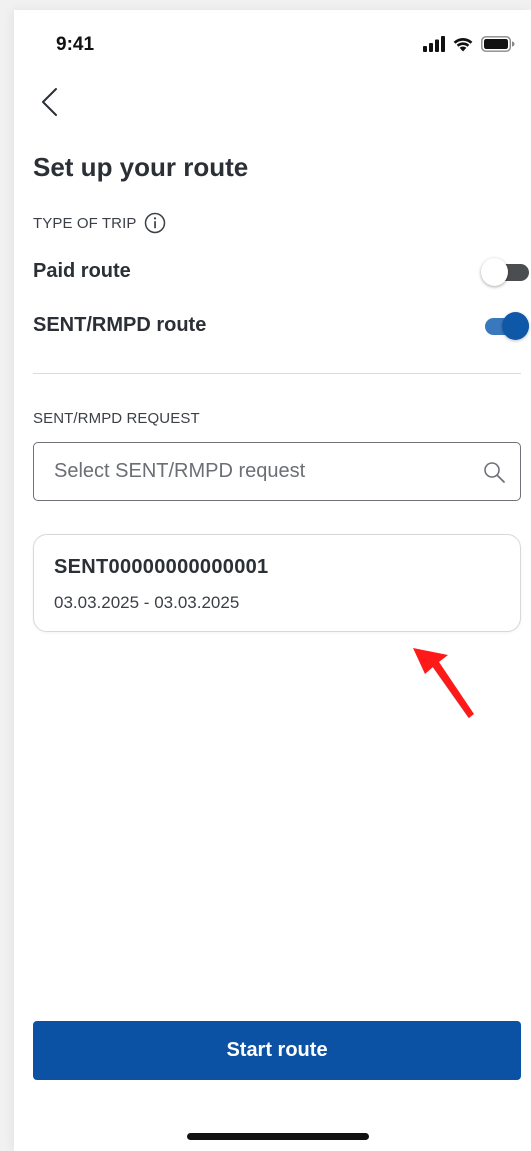  What do you see at coordinates (155, 223) in the screenshot?
I see `info-icon` at bounding box center [155, 223].